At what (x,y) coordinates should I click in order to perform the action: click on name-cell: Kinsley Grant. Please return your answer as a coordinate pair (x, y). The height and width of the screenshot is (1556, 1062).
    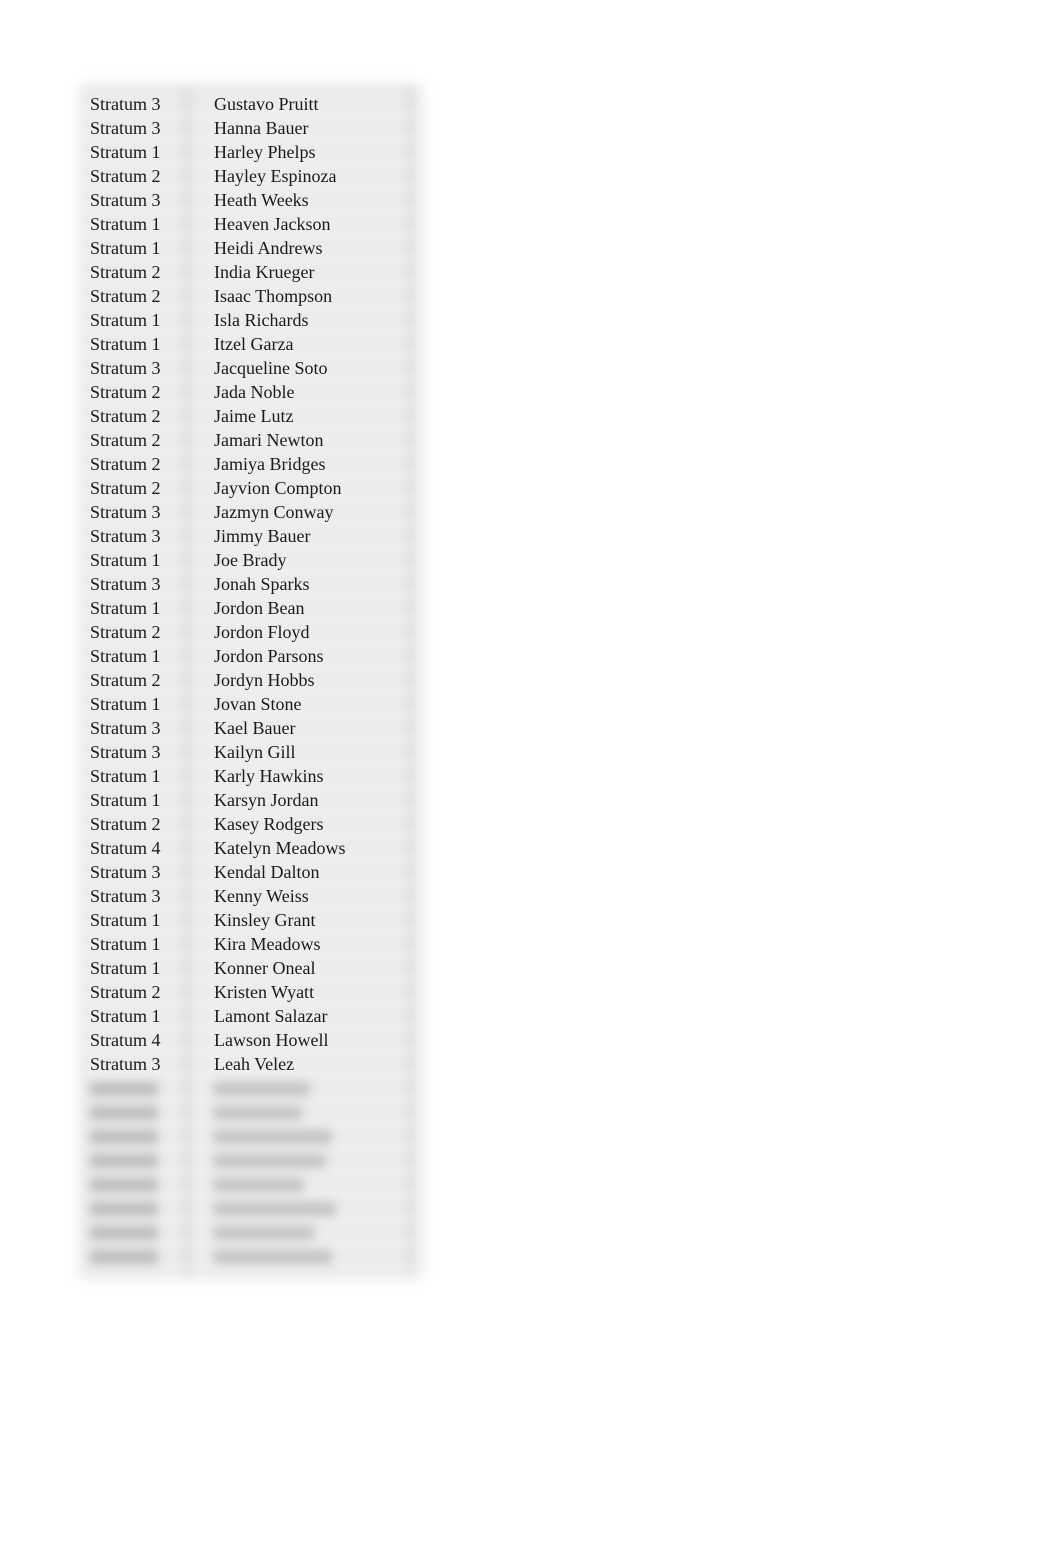
    Looking at the image, I should click on (265, 920).